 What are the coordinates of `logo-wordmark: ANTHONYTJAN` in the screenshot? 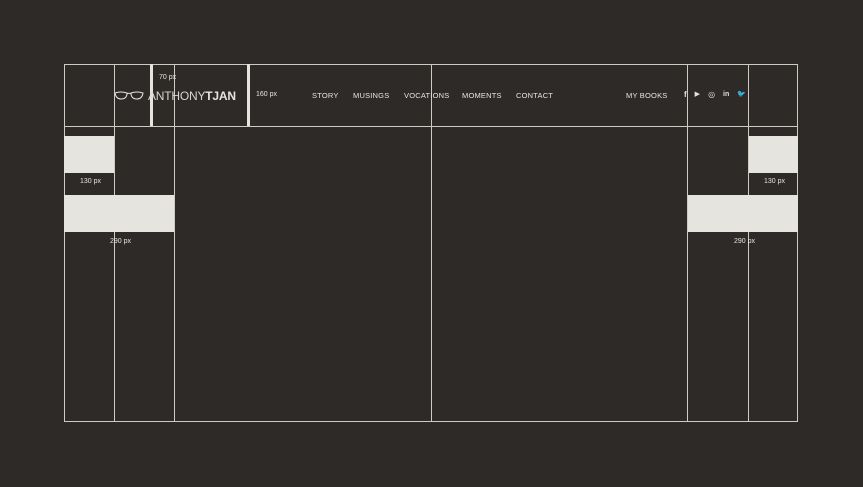 It's located at (192, 96).